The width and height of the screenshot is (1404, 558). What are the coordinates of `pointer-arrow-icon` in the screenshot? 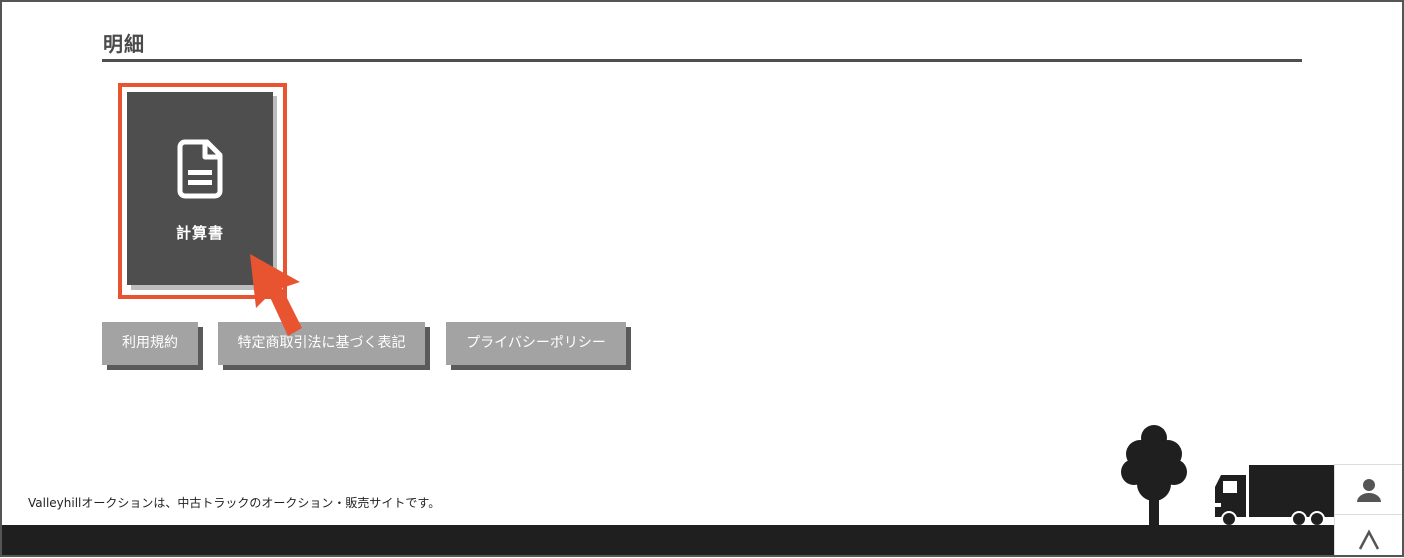 It's located at (276, 295).